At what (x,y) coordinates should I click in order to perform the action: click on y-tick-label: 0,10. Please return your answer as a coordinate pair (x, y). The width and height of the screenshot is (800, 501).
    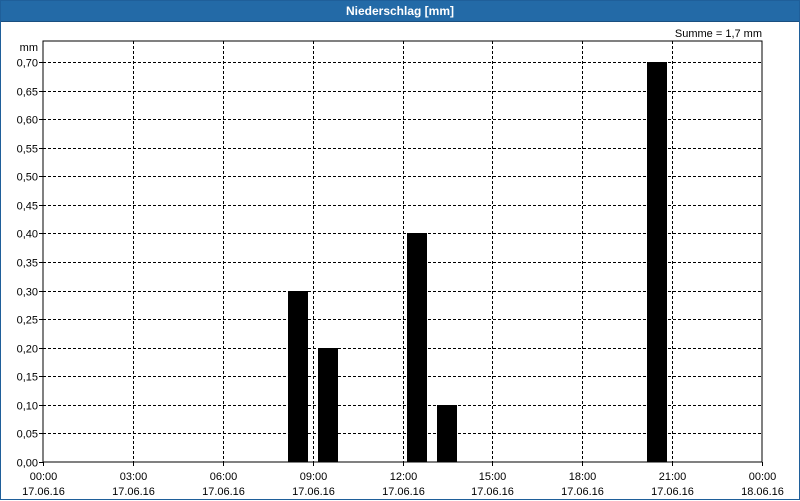
    Looking at the image, I should click on (27, 407).